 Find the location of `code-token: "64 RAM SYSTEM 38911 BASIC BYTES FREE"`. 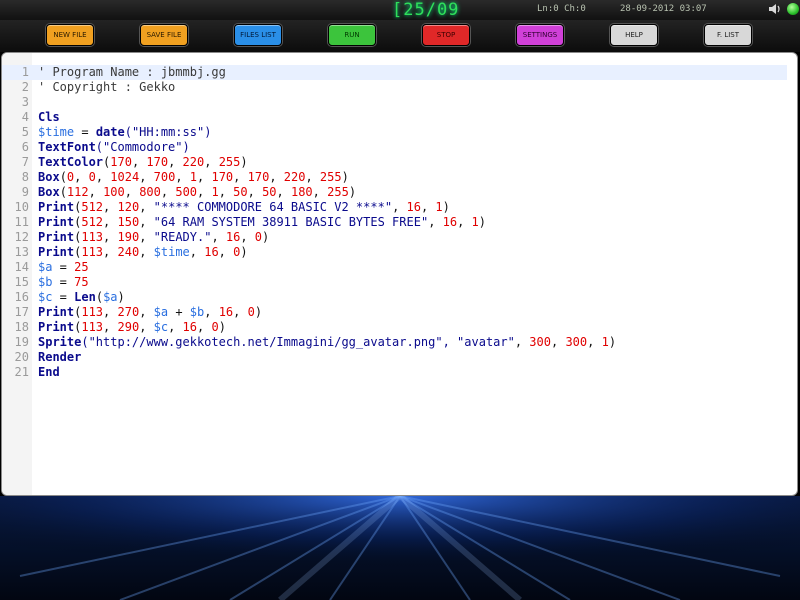

code-token: "64 RAM SYSTEM 38911 BASIC BYTES FREE" is located at coordinates (291, 222).